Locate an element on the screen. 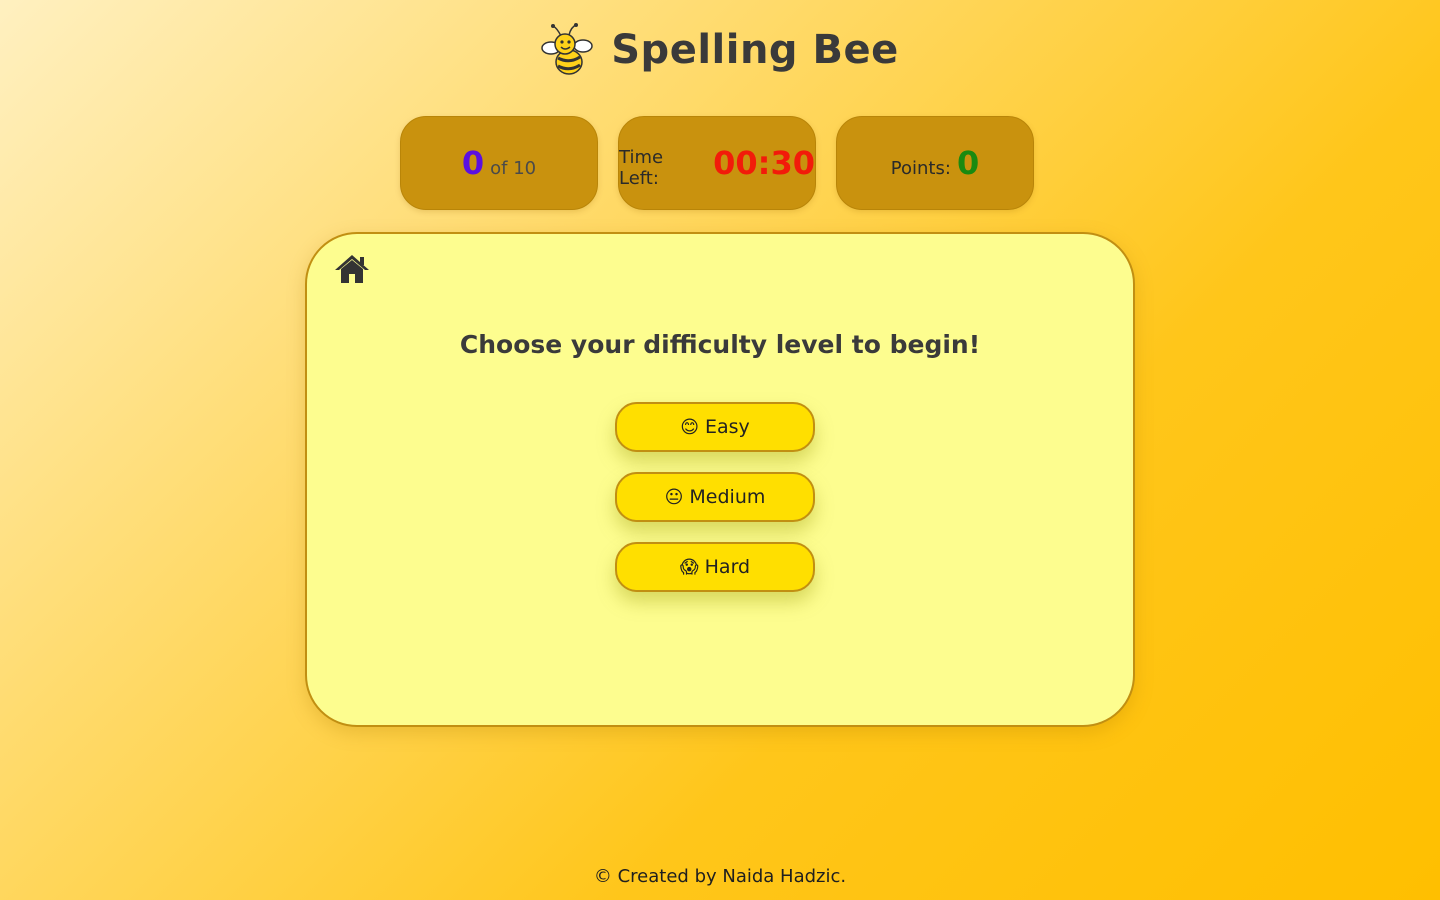  difficulty-prompt: Choose your difficulty level to begin! is located at coordinates (720, 344).